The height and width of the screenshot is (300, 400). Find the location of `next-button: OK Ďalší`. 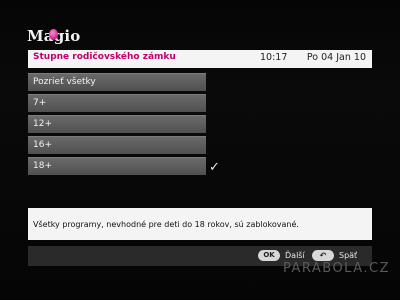

next-button: OK Ďalší is located at coordinates (281, 255).